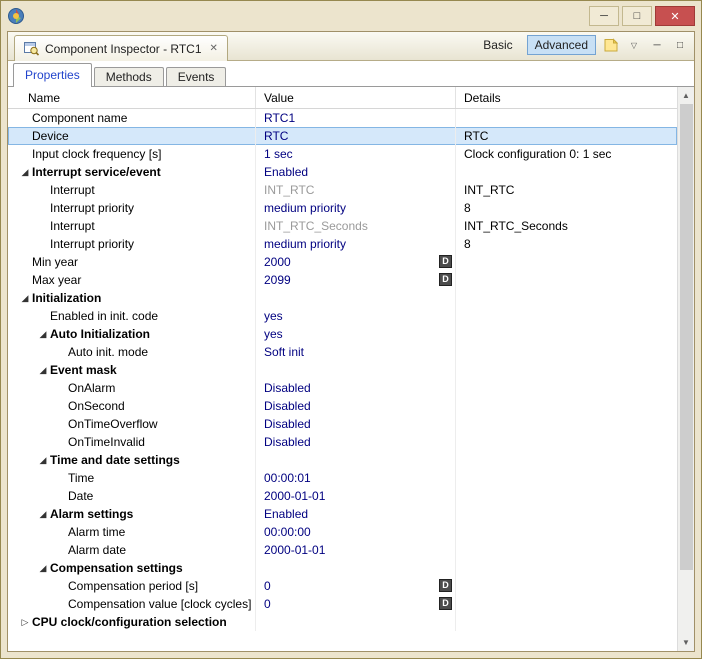  What do you see at coordinates (132, 97) in the screenshot?
I see `column-header-name: Name` at bounding box center [132, 97].